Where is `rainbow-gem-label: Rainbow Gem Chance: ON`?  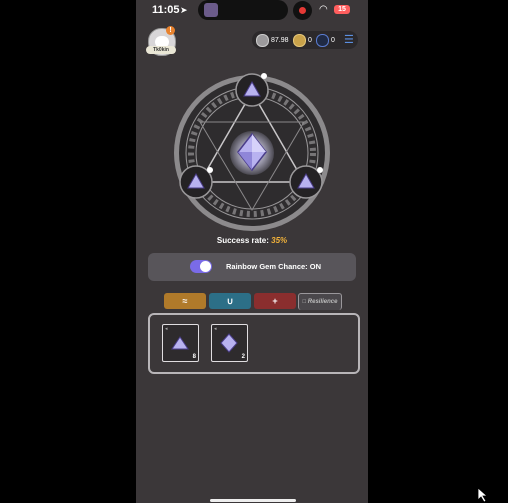 rainbow-gem-label: Rainbow Gem Chance: ON is located at coordinates (274, 266).